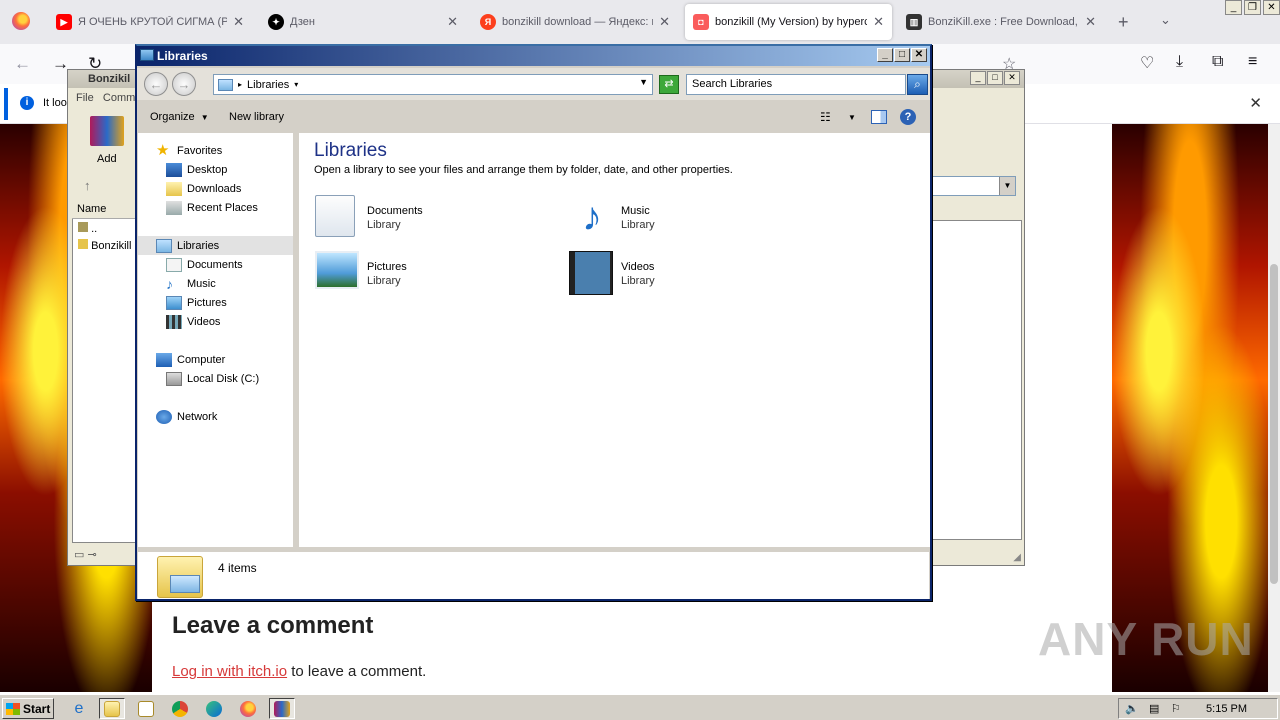  I want to click on nav-favorites: ★ Favorites, so click(189, 150).